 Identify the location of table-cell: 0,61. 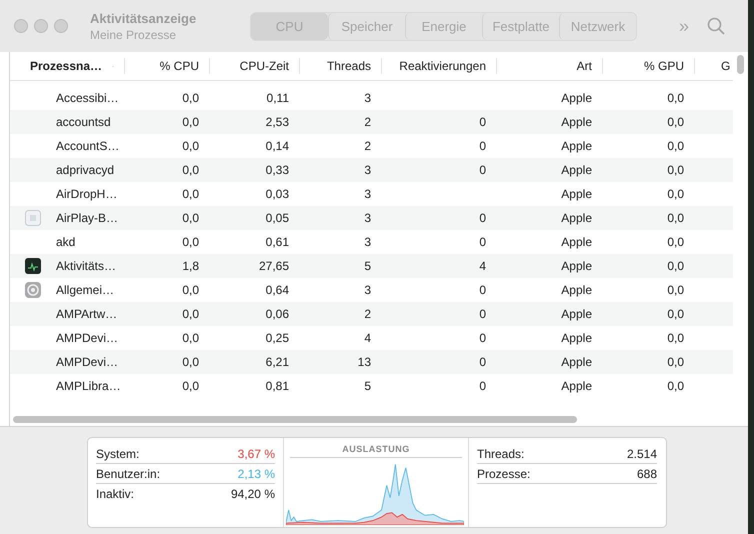
(277, 242).